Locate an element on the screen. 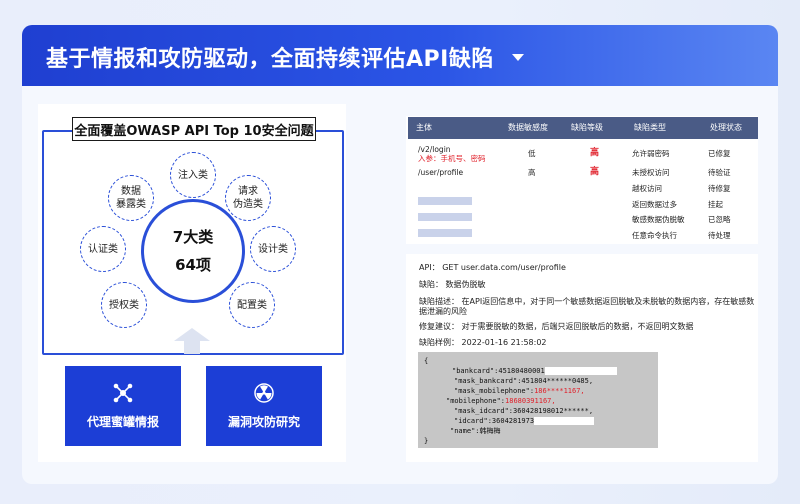 Image resolution: width=800 pixels, height=504 pixels. row-status: 已修复 is located at coordinates (719, 153).